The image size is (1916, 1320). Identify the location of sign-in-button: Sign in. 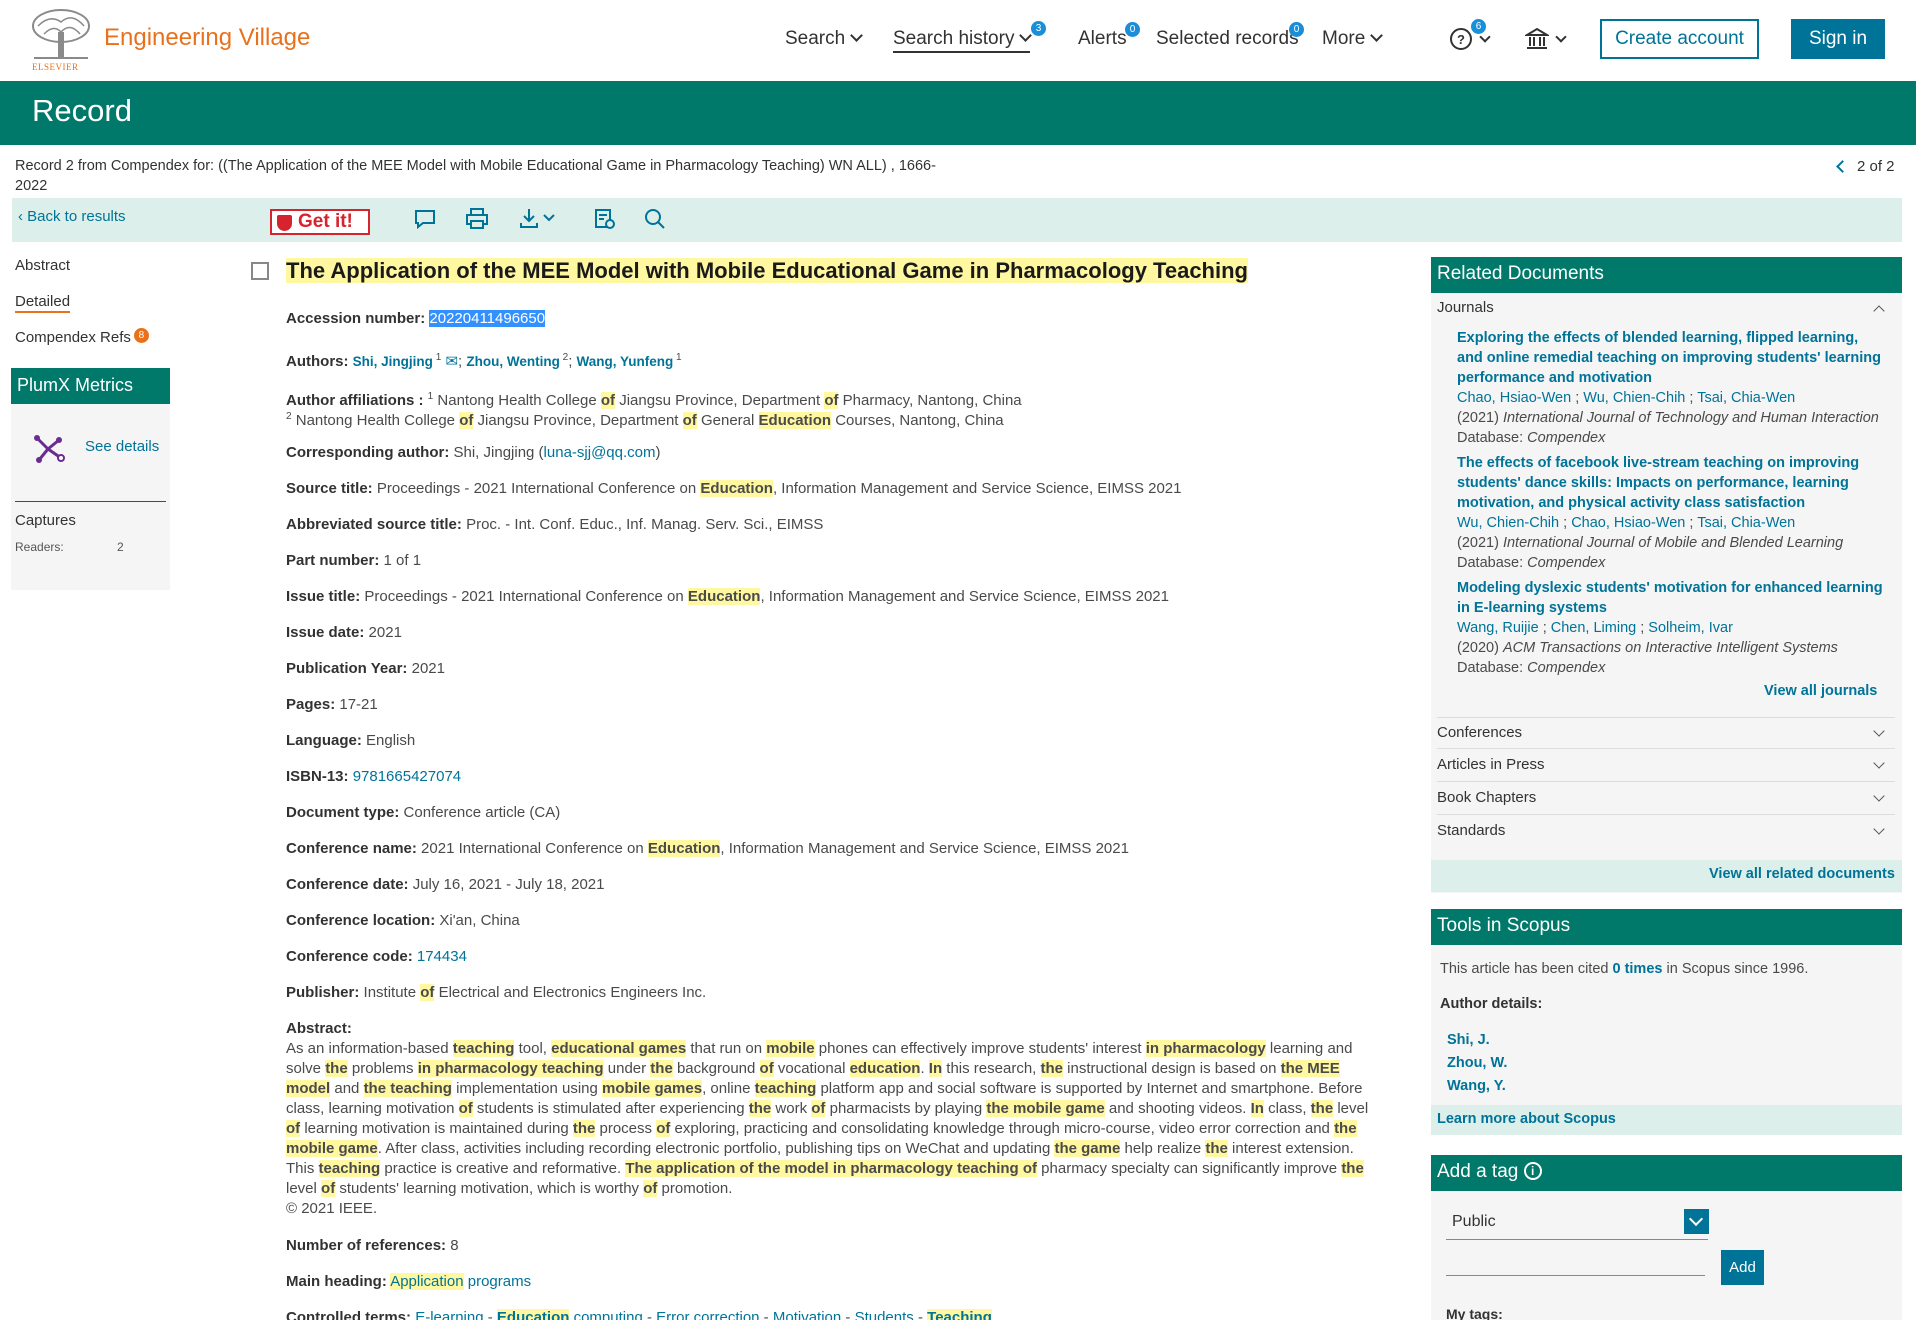
(1838, 39).